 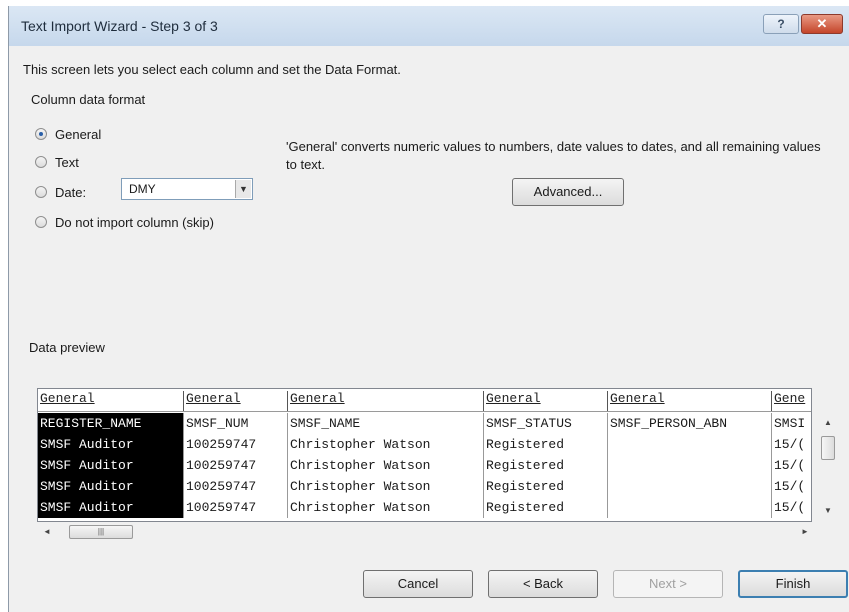 What do you see at coordinates (142, 189) in the screenshot?
I see `date-format-value: DMY` at bounding box center [142, 189].